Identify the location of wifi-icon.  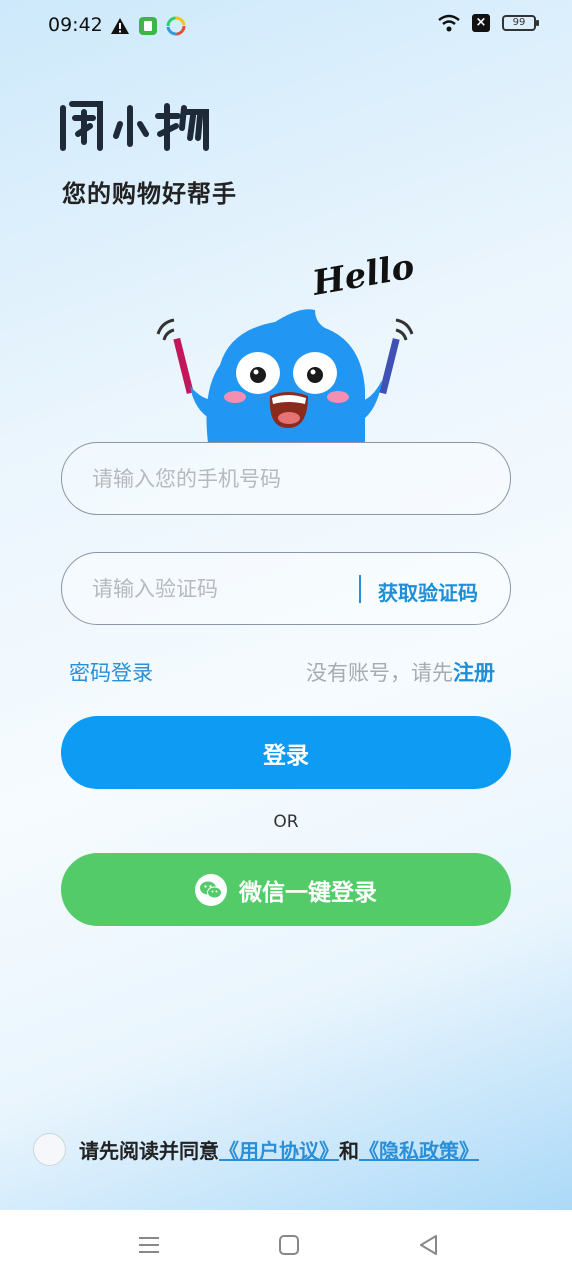
(449, 23).